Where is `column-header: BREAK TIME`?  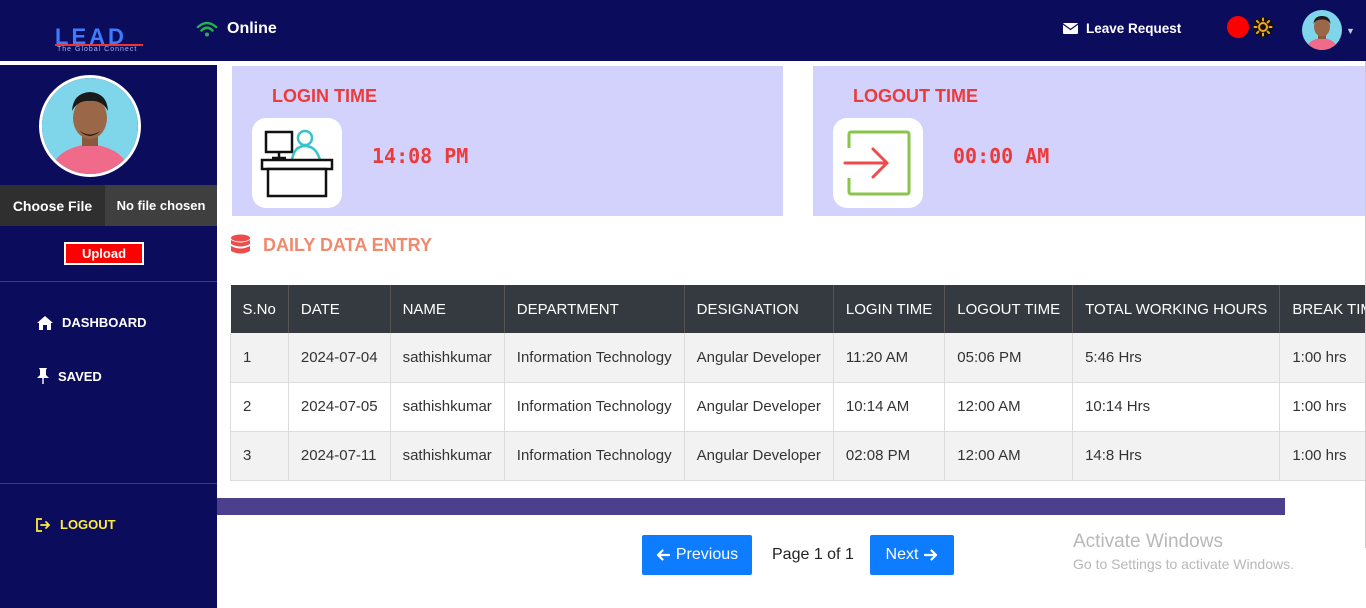
column-header: BREAK TIME is located at coordinates (1322, 309).